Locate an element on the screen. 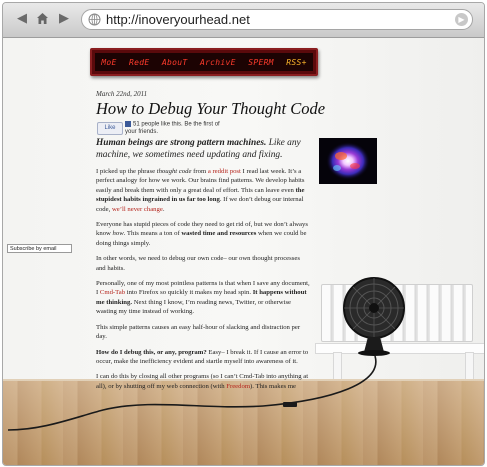 Image resolution: width=487 pixels, height=467 pixels. text-run: from is located at coordinates (199, 171).